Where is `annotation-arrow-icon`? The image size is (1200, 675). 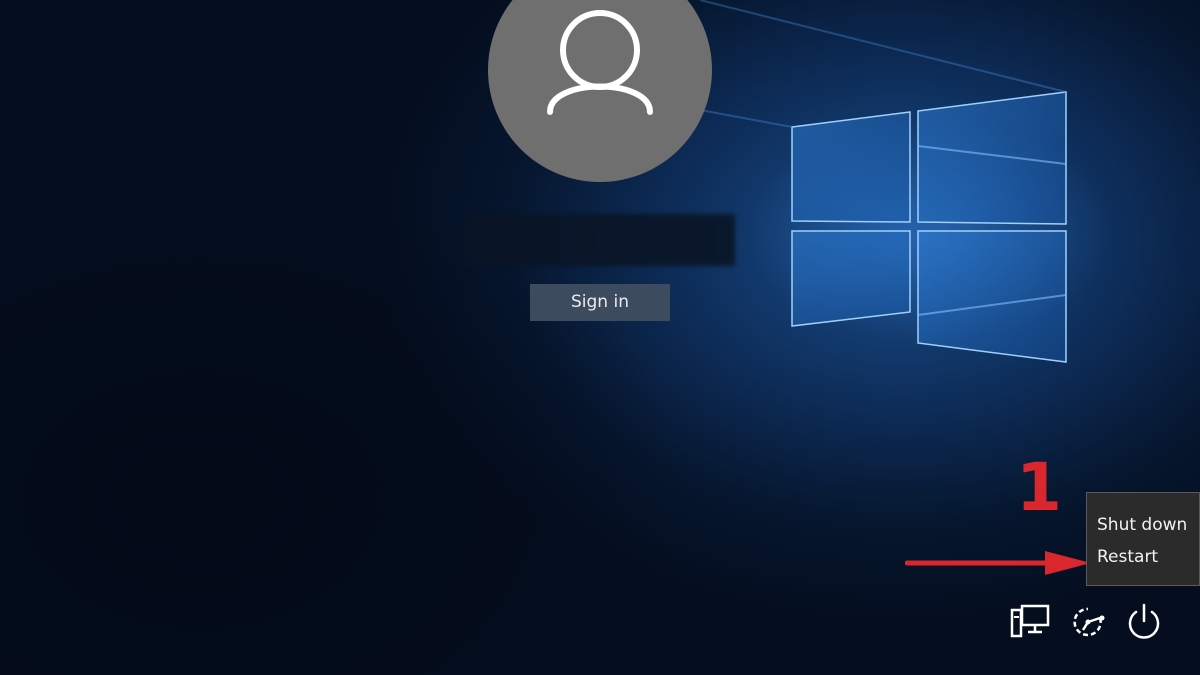 annotation-arrow-icon is located at coordinates (998, 563).